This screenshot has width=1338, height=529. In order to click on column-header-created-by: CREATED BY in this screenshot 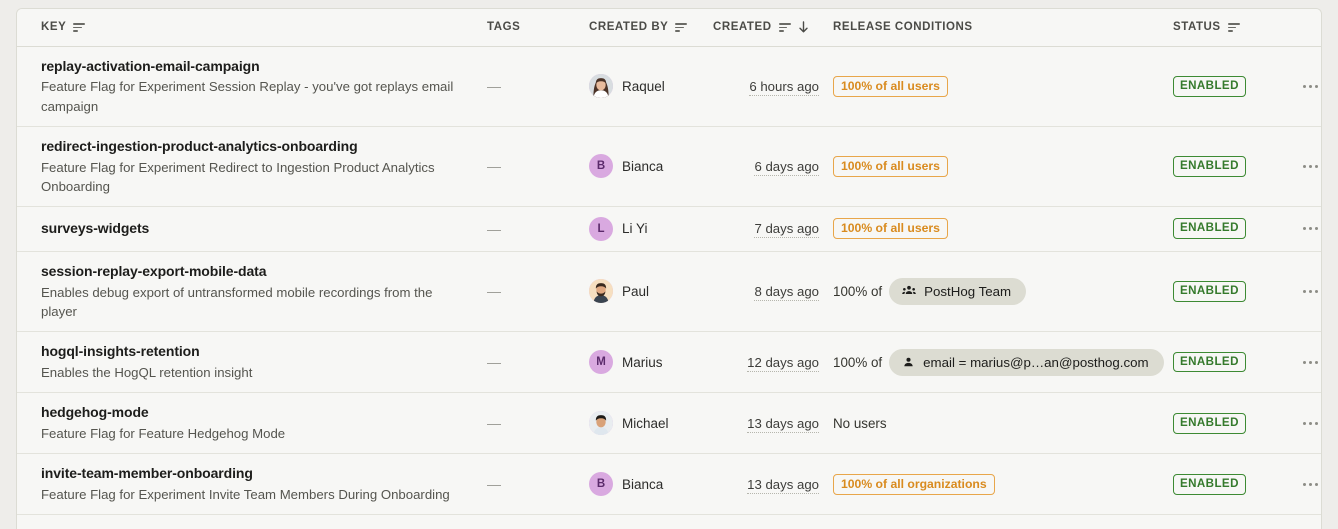, I will do `click(651, 28)`.